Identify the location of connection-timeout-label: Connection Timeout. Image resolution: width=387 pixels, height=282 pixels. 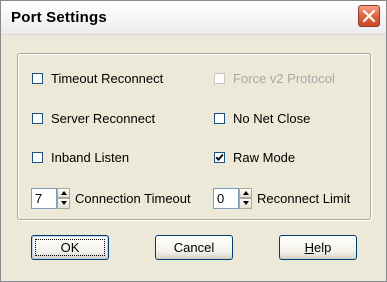
(133, 198).